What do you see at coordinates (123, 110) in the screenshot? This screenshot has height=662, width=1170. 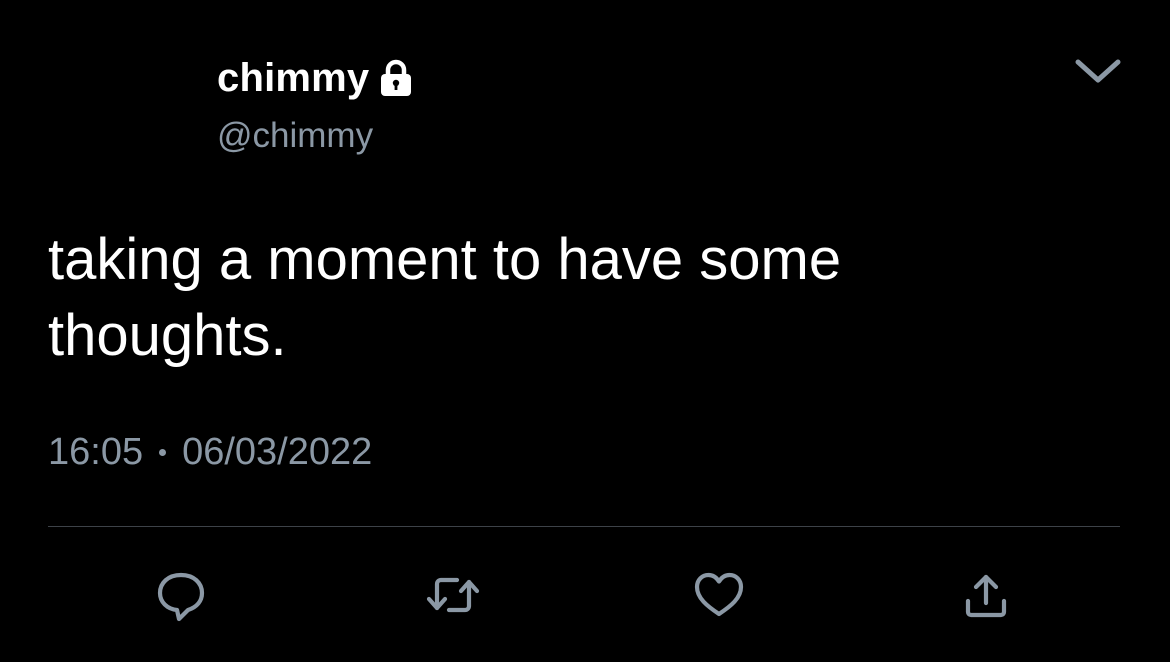 I see `avatar` at bounding box center [123, 110].